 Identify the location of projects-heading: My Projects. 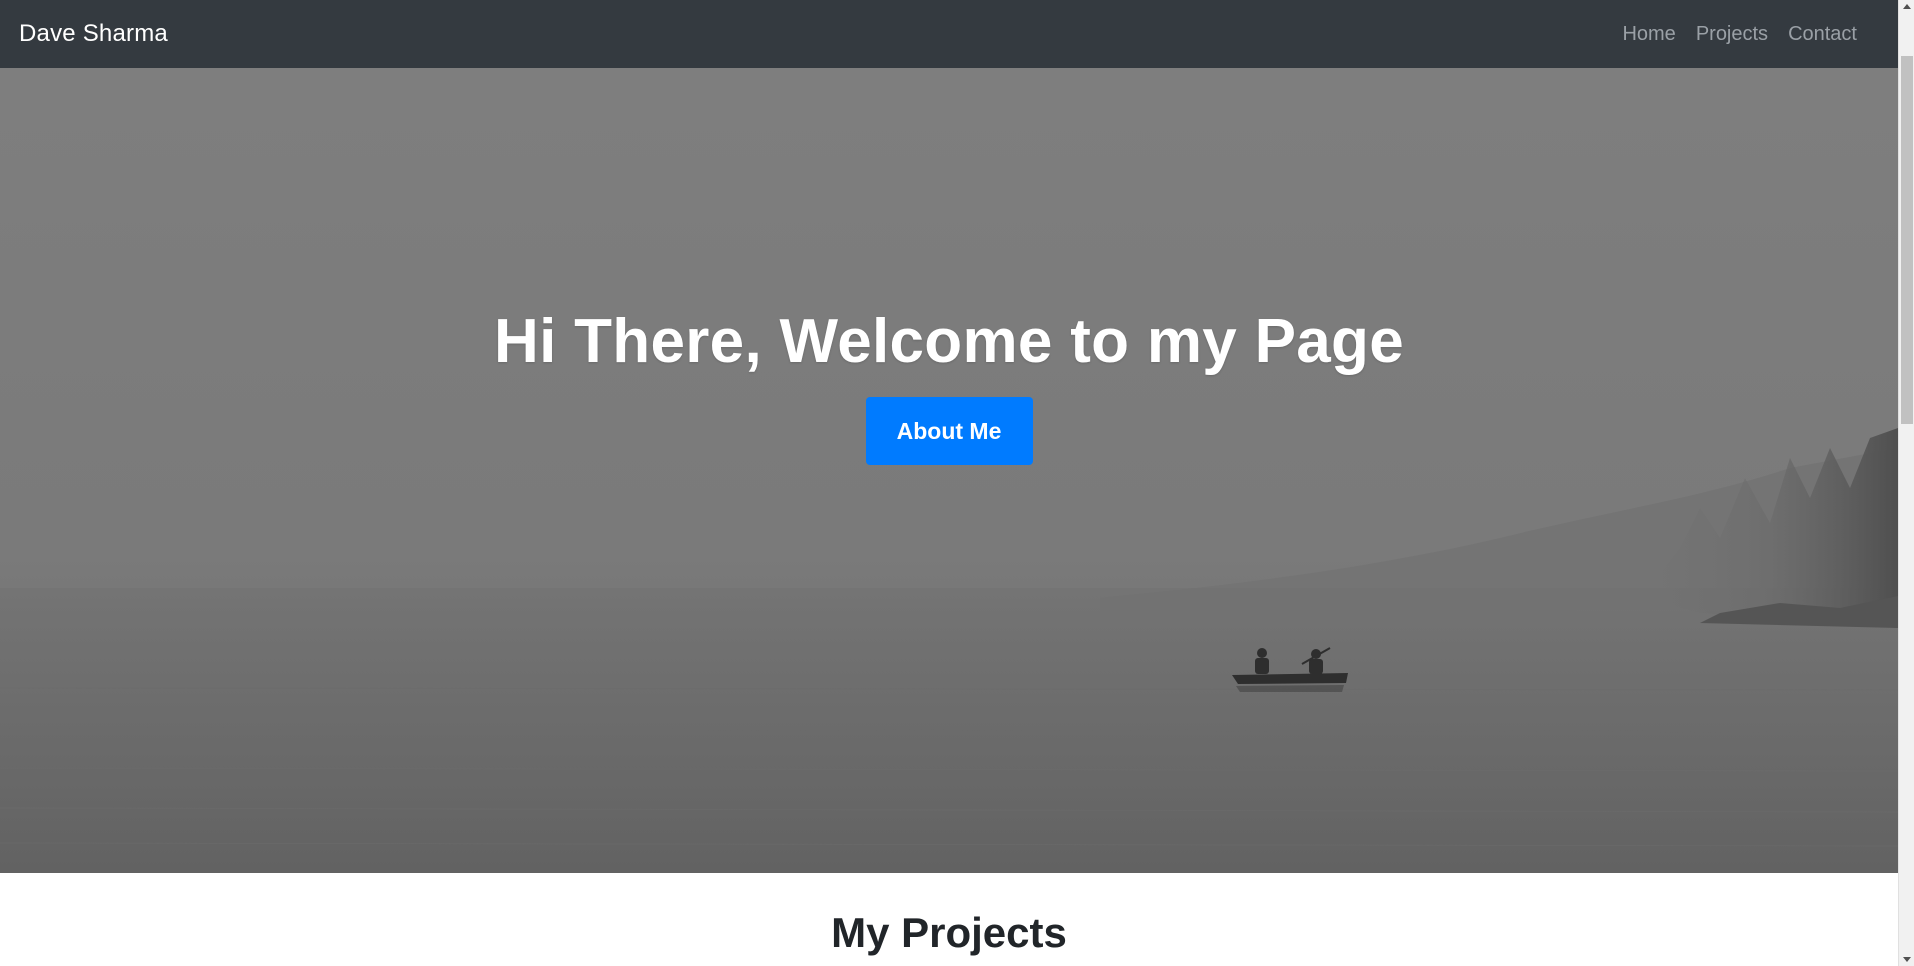
(949, 932).